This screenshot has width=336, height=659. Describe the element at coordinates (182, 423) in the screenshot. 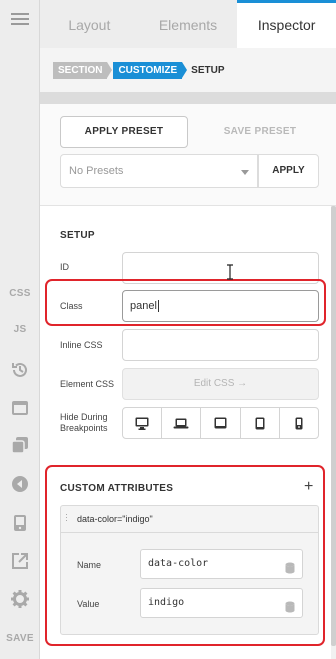

I see `laptop-icon` at that location.